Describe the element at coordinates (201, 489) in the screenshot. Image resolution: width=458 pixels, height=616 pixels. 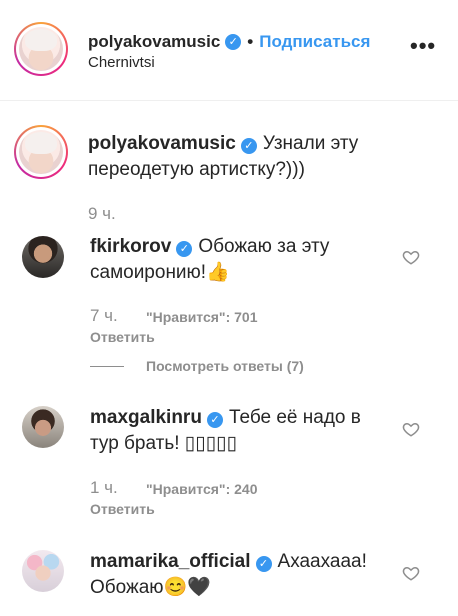
I see `comment-likes: "Нравится": 240` at that location.